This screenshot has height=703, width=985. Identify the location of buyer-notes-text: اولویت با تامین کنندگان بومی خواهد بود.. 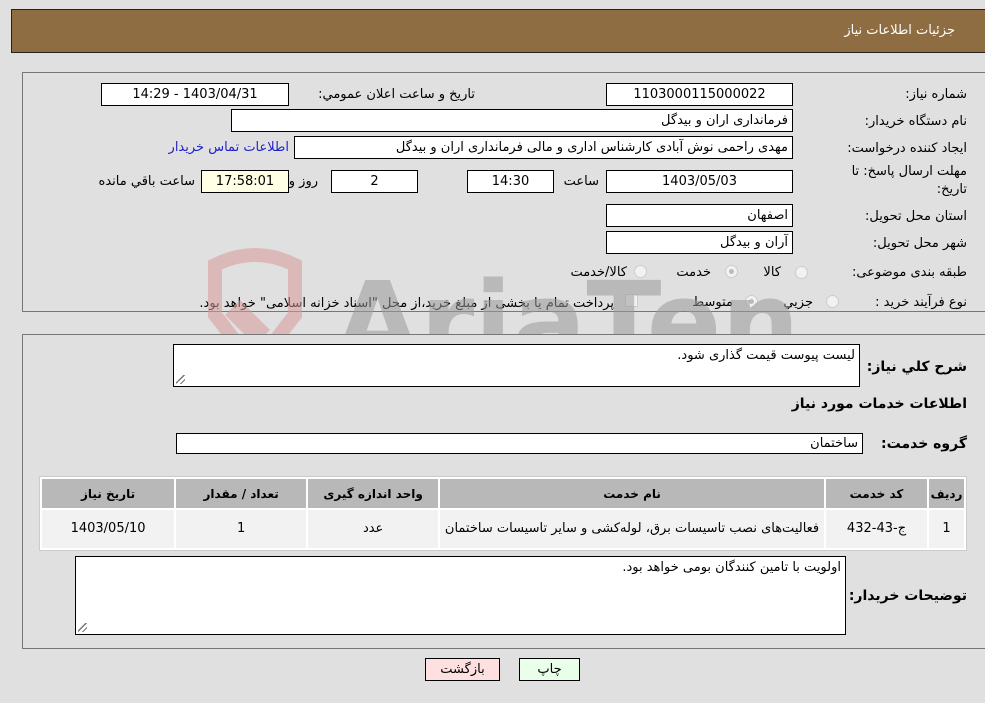
(731, 567).